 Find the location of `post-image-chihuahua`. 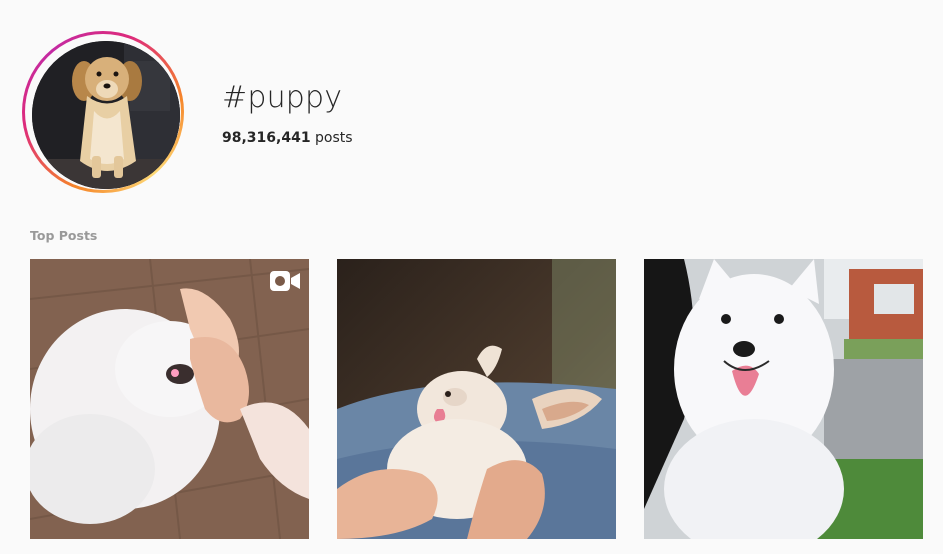

post-image-chihuahua is located at coordinates (476, 399).